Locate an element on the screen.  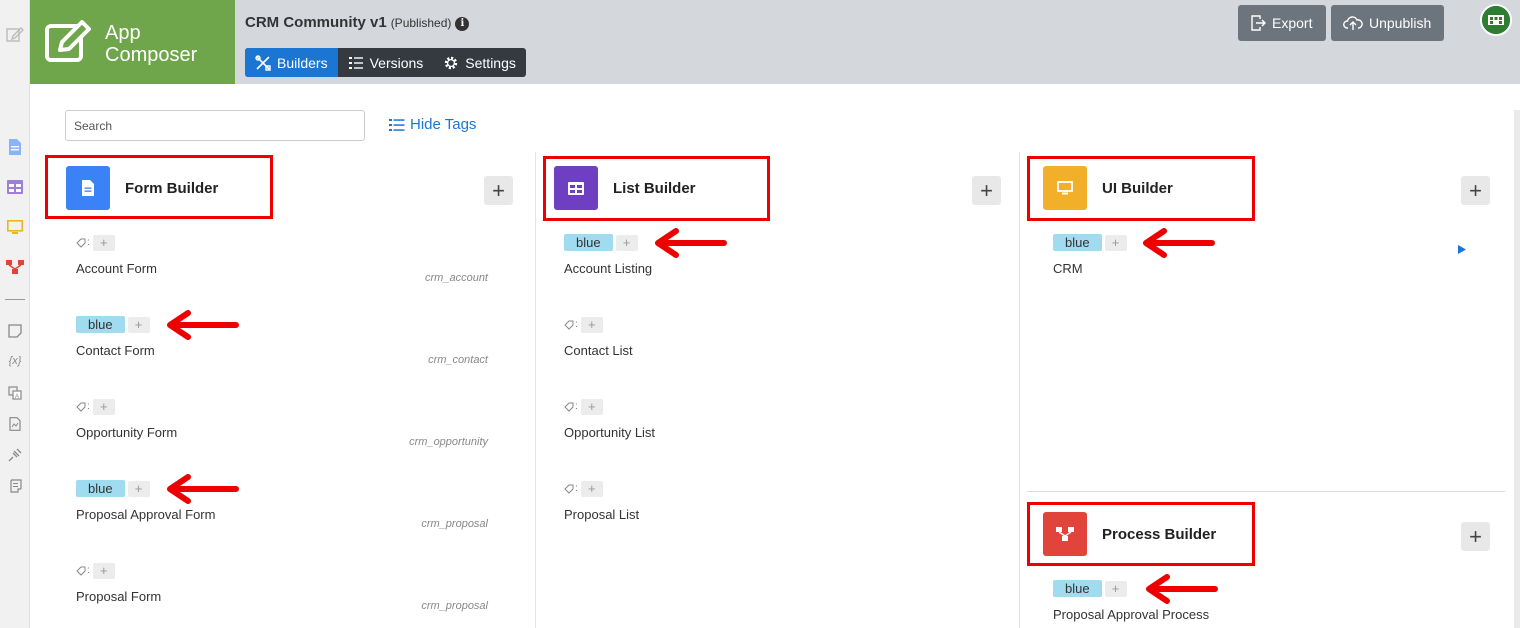
item-id: crm_proposal is located at coordinates (454, 606).